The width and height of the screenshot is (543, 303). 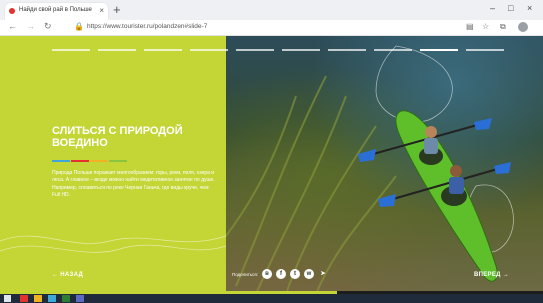 I want to click on lock-icon: 🔒, so click(x=79, y=26).